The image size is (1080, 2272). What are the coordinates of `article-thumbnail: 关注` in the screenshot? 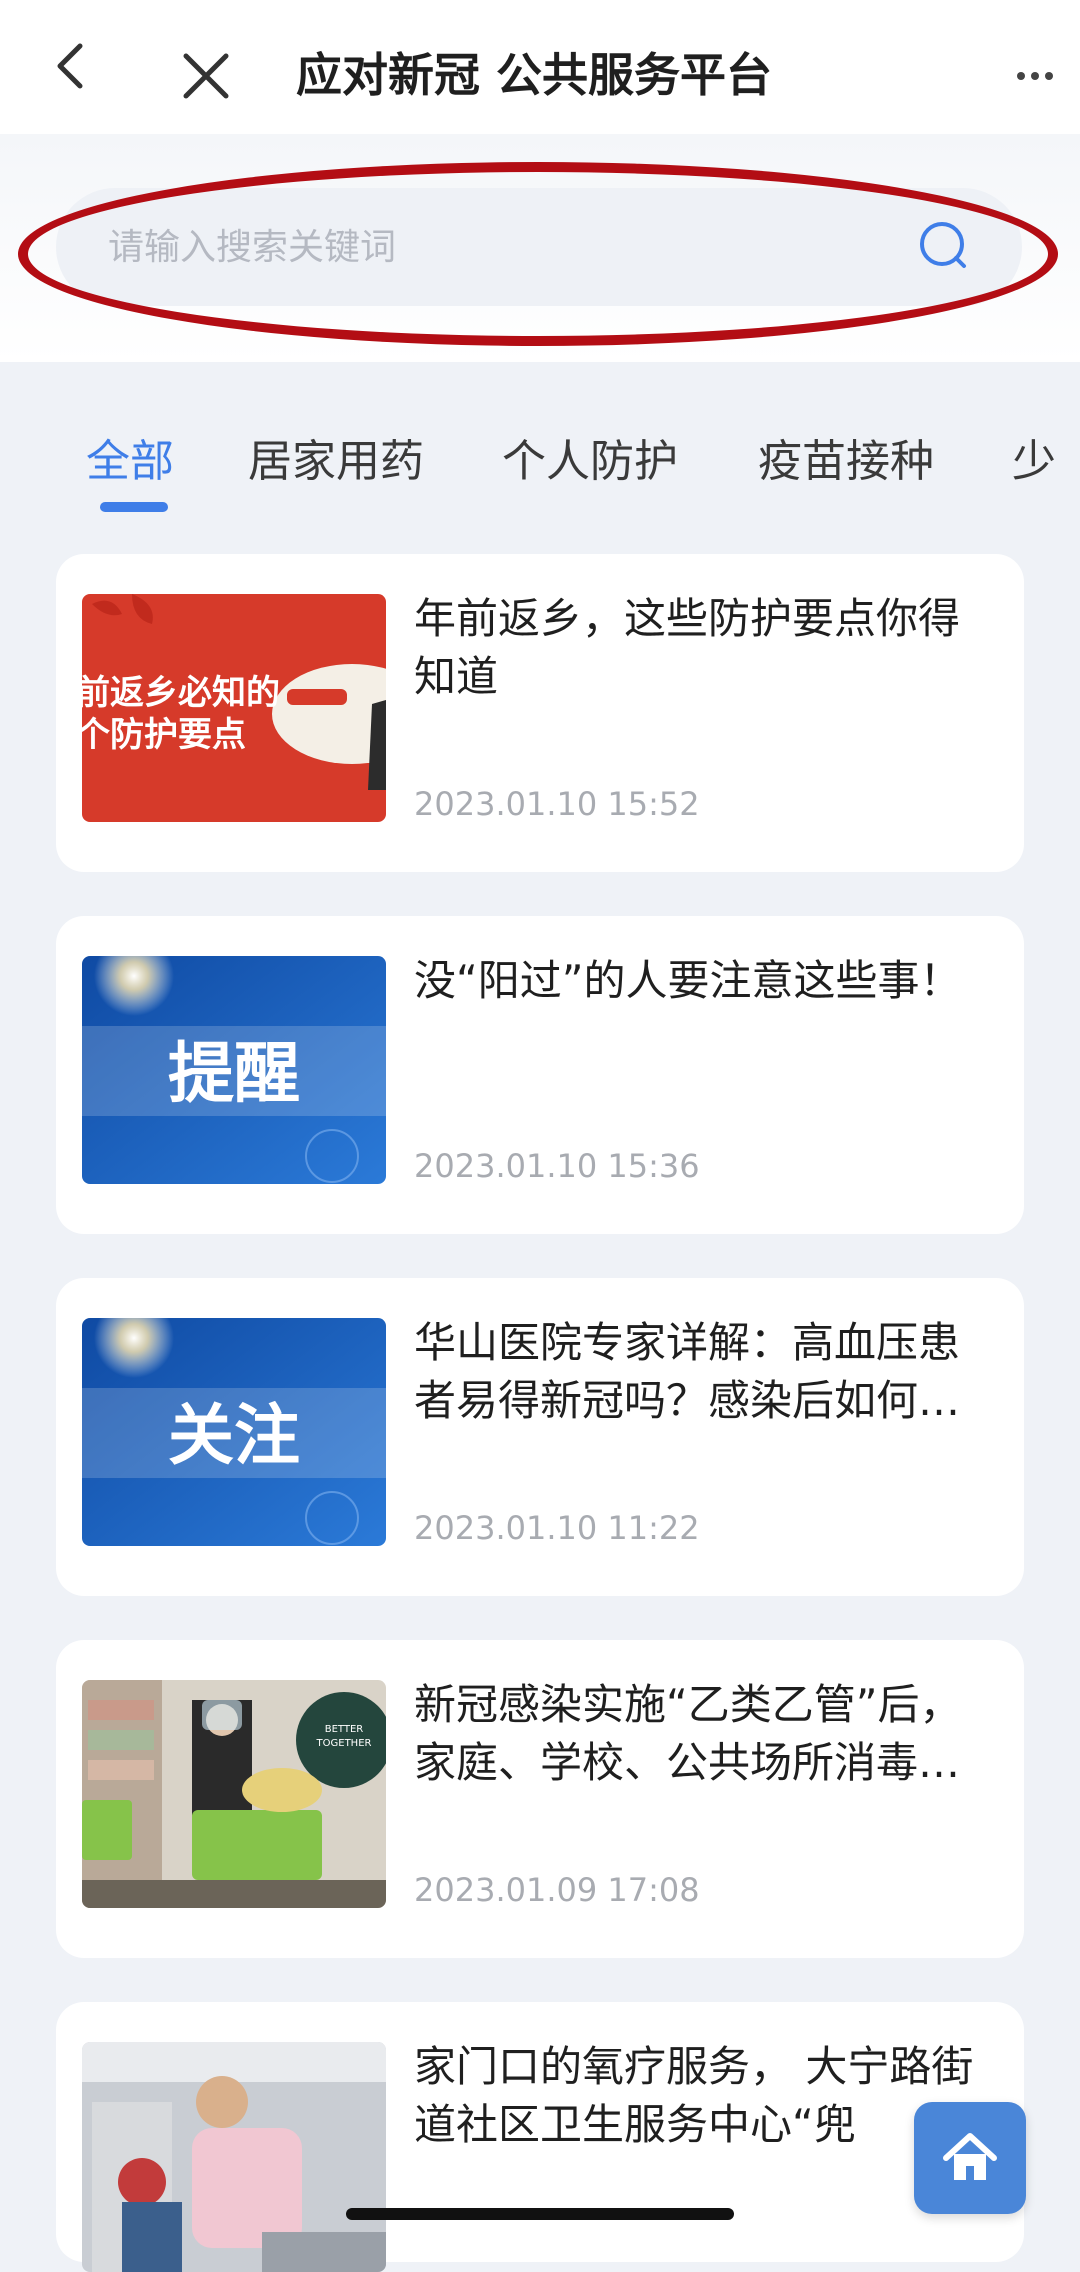 It's located at (234, 1432).